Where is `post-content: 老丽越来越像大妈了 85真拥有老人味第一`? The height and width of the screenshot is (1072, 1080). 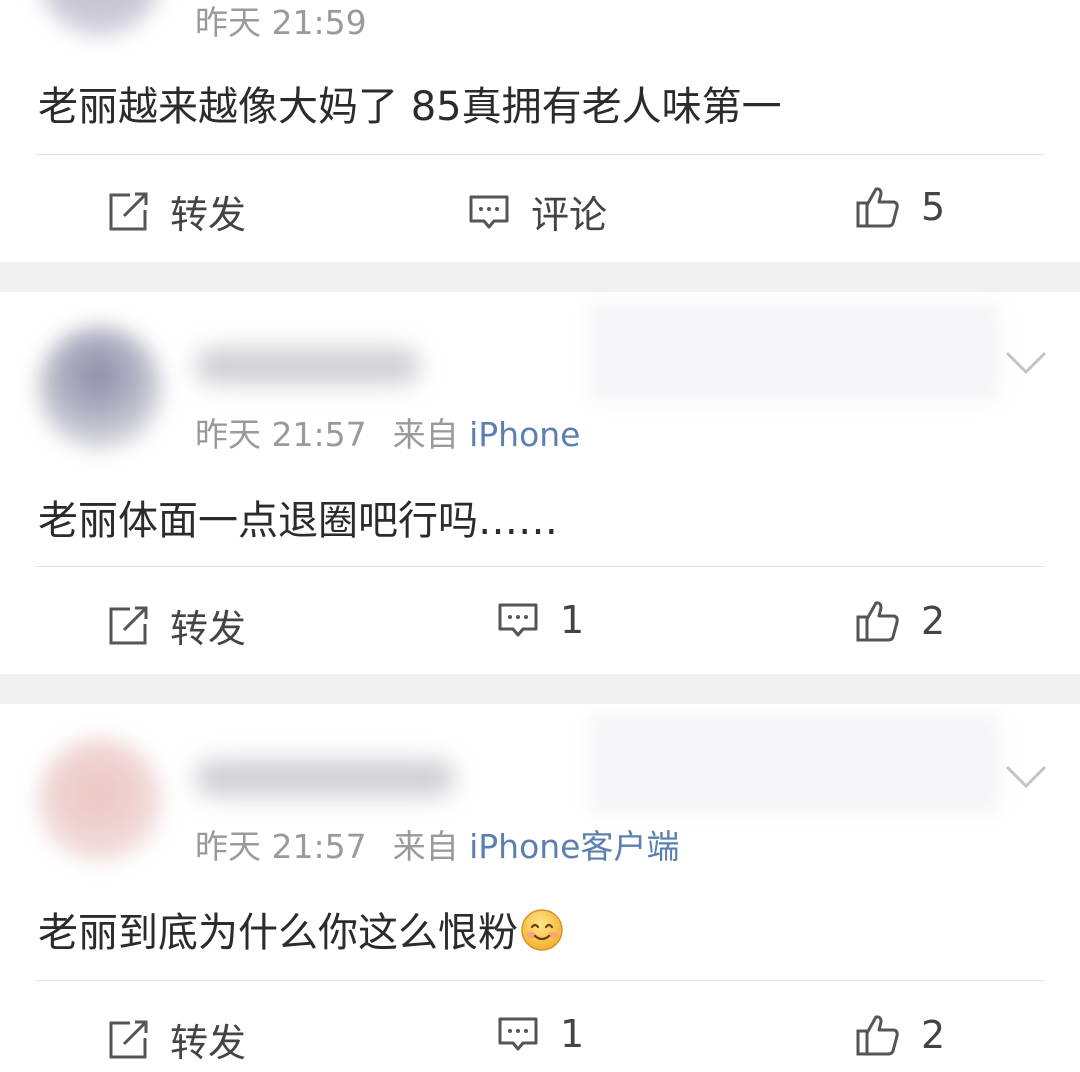
post-content: 老丽越来越像大妈了 85真拥有老人味第一 is located at coordinates (410, 103).